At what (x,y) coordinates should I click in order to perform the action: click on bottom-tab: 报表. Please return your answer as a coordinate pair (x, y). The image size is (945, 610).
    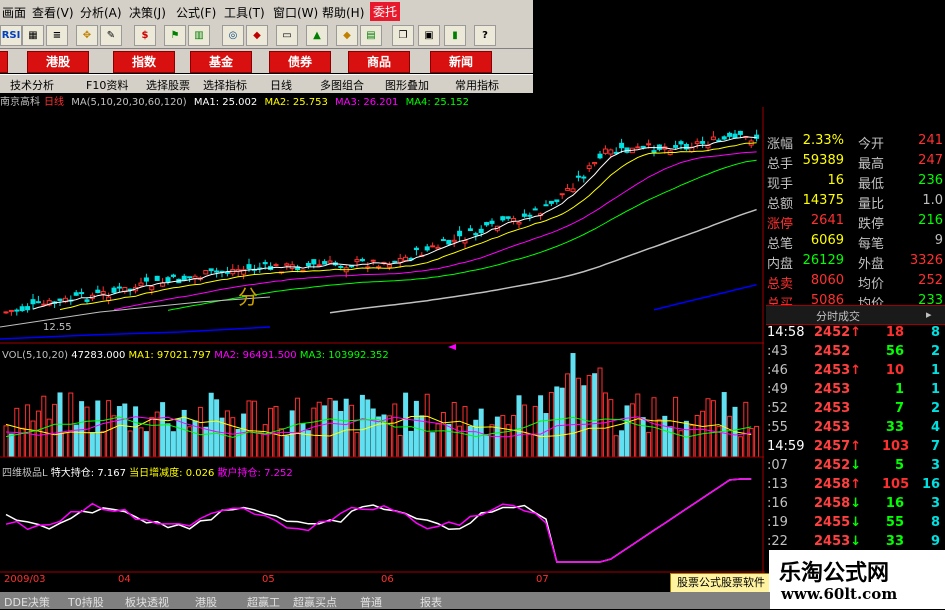
    Looking at the image, I should click on (431, 602).